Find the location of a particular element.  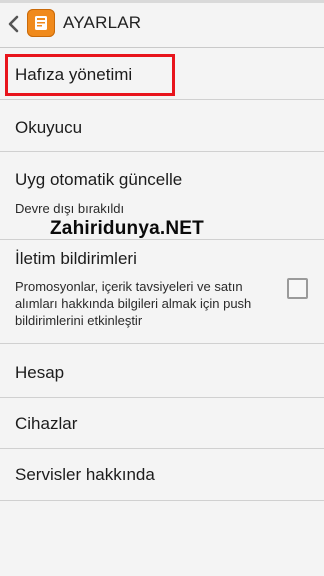

settings-item-label: Uyg otomatik güncelle is located at coordinates (99, 179).